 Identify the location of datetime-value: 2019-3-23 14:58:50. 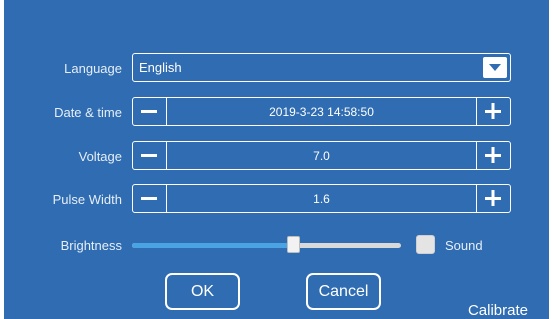
(321, 112).